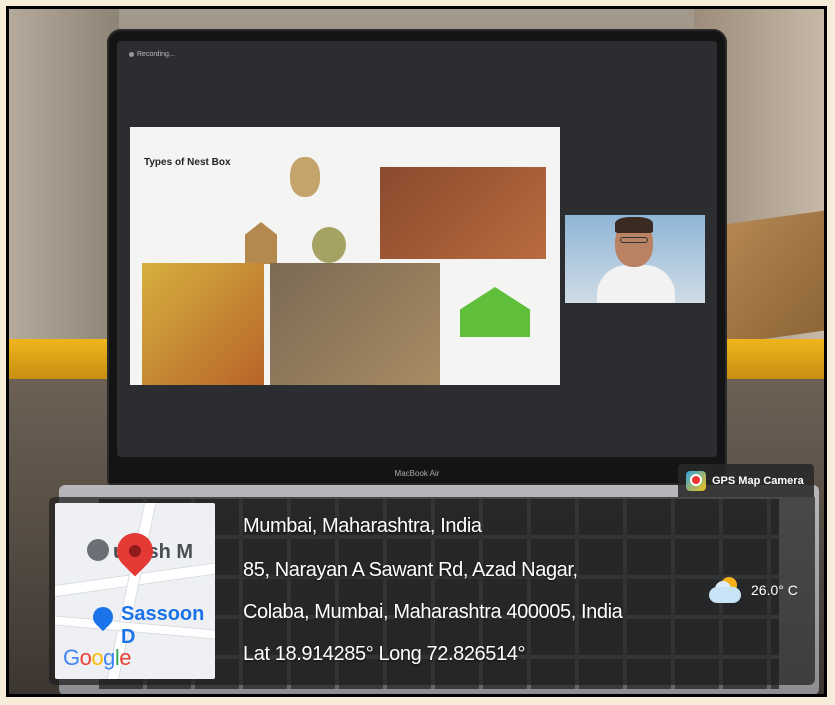 The image size is (835, 705). I want to click on participant-hair, so click(634, 225).